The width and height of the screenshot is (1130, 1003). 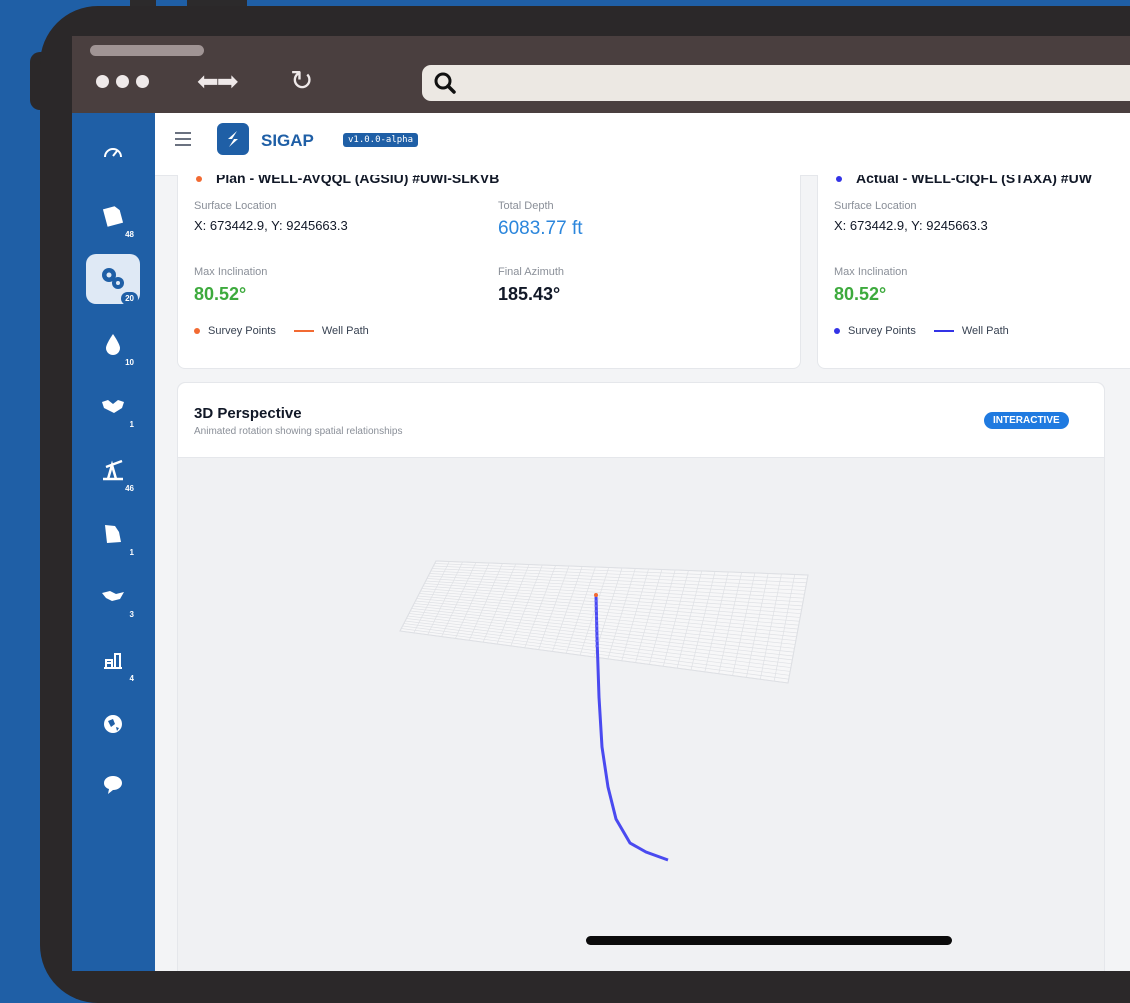 I want to click on total-depth-label: Total Depth, so click(x=526, y=206).